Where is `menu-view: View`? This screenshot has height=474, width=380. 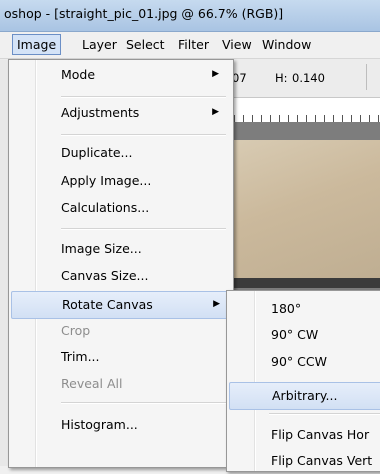 menu-view: View is located at coordinates (237, 44).